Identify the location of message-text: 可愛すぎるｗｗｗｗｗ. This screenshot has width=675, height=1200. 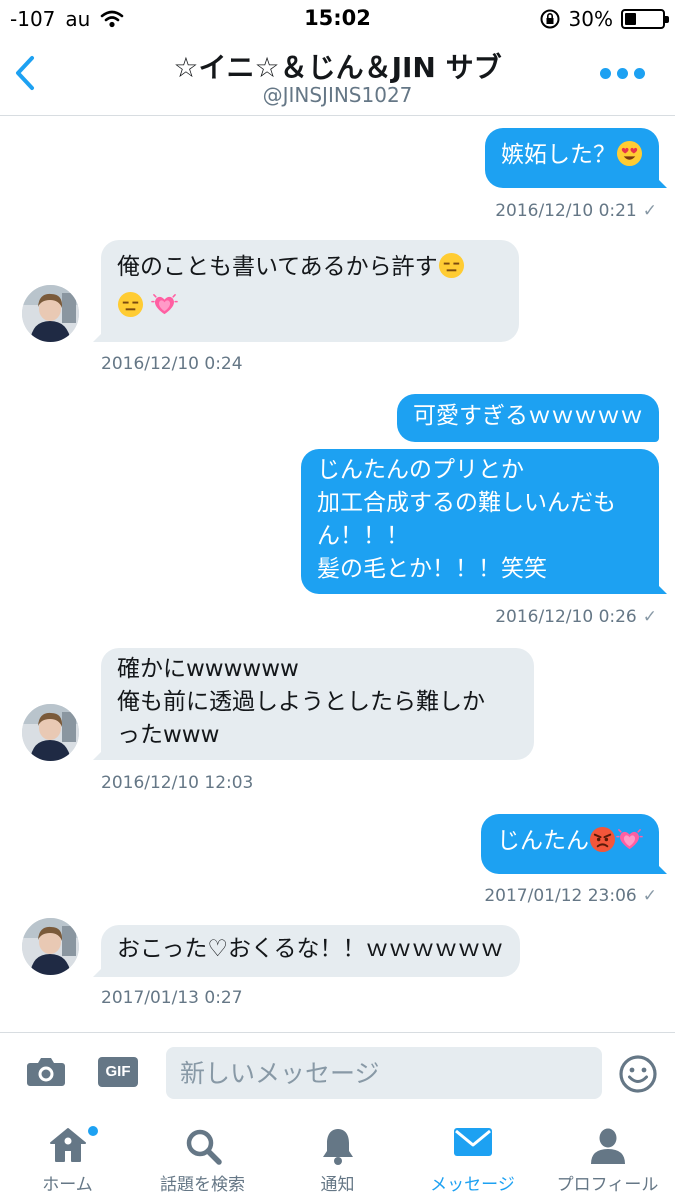
(528, 416).